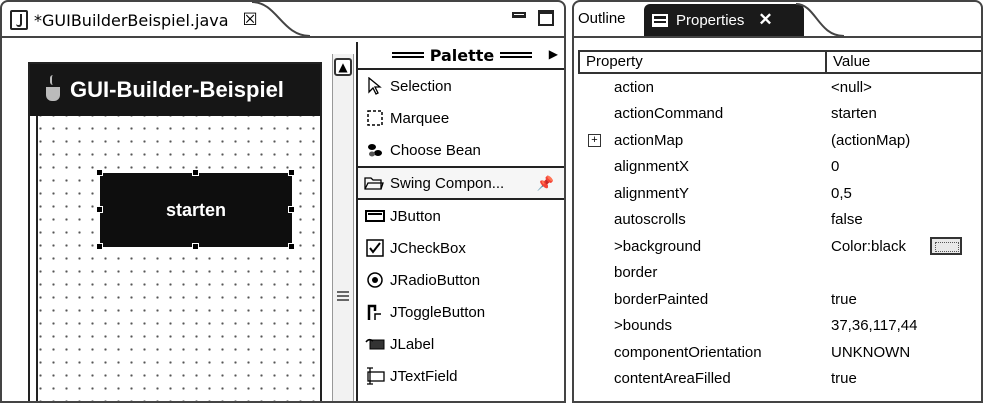  What do you see at coordinates (703, 62) in the screenshot?
I see `column-header-property: Property` at bounding box center [703, 62].